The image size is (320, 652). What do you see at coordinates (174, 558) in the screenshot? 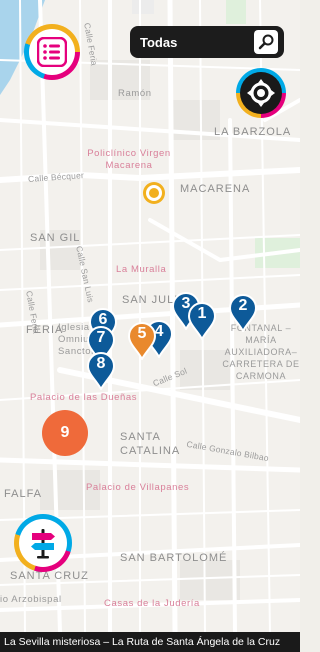
I see `map-label-san-bartolome: SAN BARTOLOMÉ` at bounding box center [174, 558].